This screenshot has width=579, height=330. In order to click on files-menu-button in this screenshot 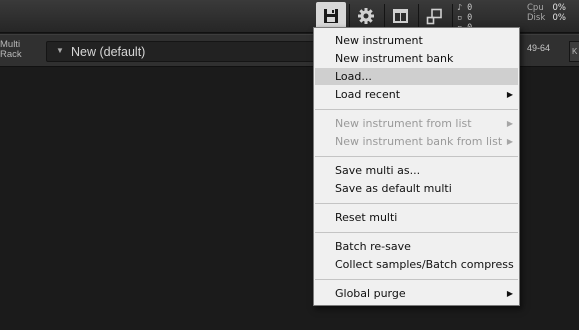, I will do `click(331, 16)`.